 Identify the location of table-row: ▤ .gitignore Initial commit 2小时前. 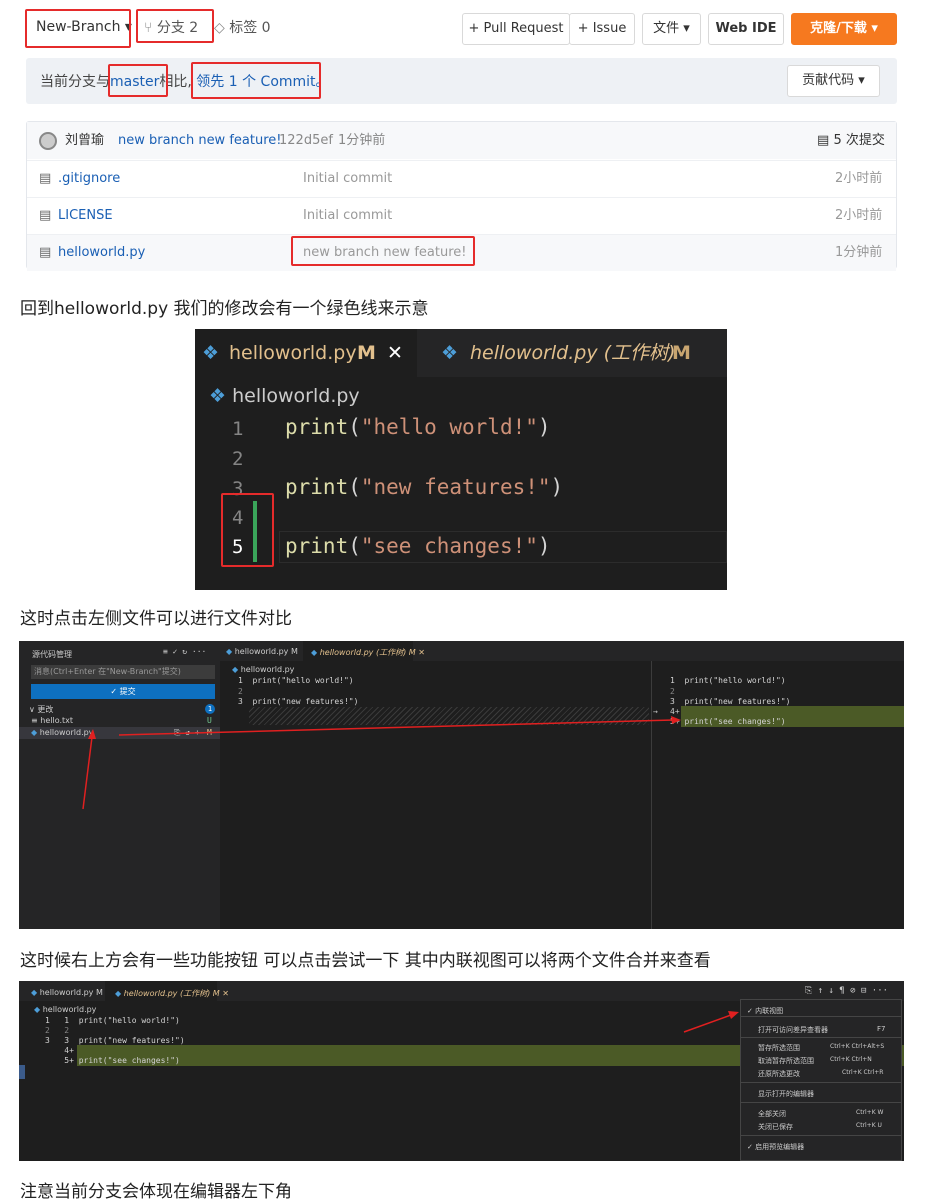
(461, 178).